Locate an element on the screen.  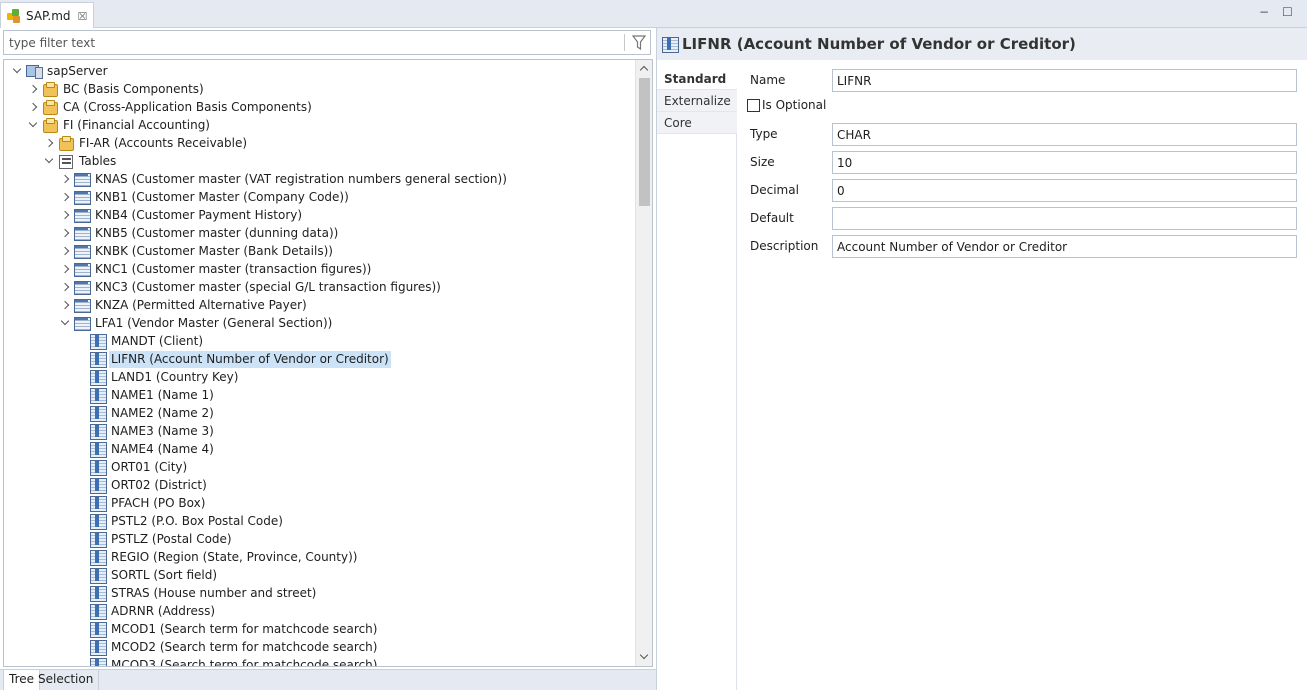
maximize-icon: ☐ is located at coordinates (1287, 12).